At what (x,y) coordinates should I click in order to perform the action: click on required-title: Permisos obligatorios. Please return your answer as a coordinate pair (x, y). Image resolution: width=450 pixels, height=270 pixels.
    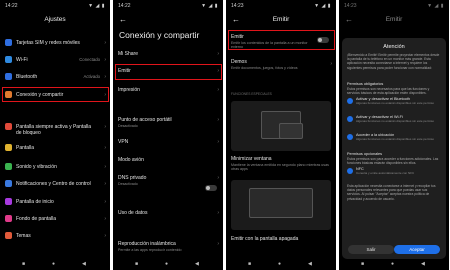
    Looking at the image, I should click on (365, 84).